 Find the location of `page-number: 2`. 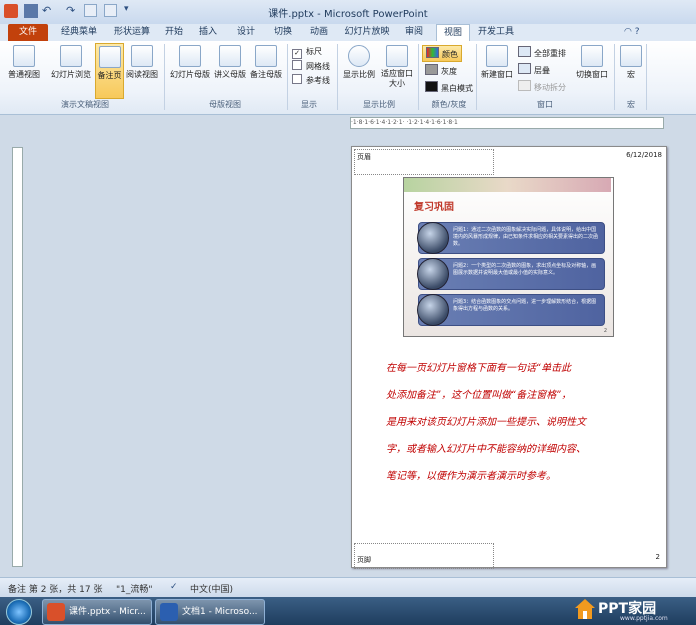

page-number: 2 is located at coordinates (657, 557).